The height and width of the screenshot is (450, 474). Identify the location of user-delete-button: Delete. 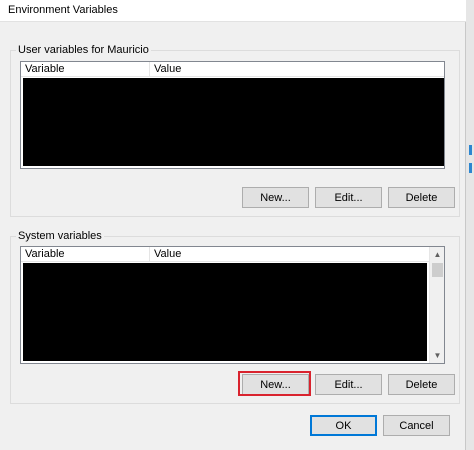
(421, 197).